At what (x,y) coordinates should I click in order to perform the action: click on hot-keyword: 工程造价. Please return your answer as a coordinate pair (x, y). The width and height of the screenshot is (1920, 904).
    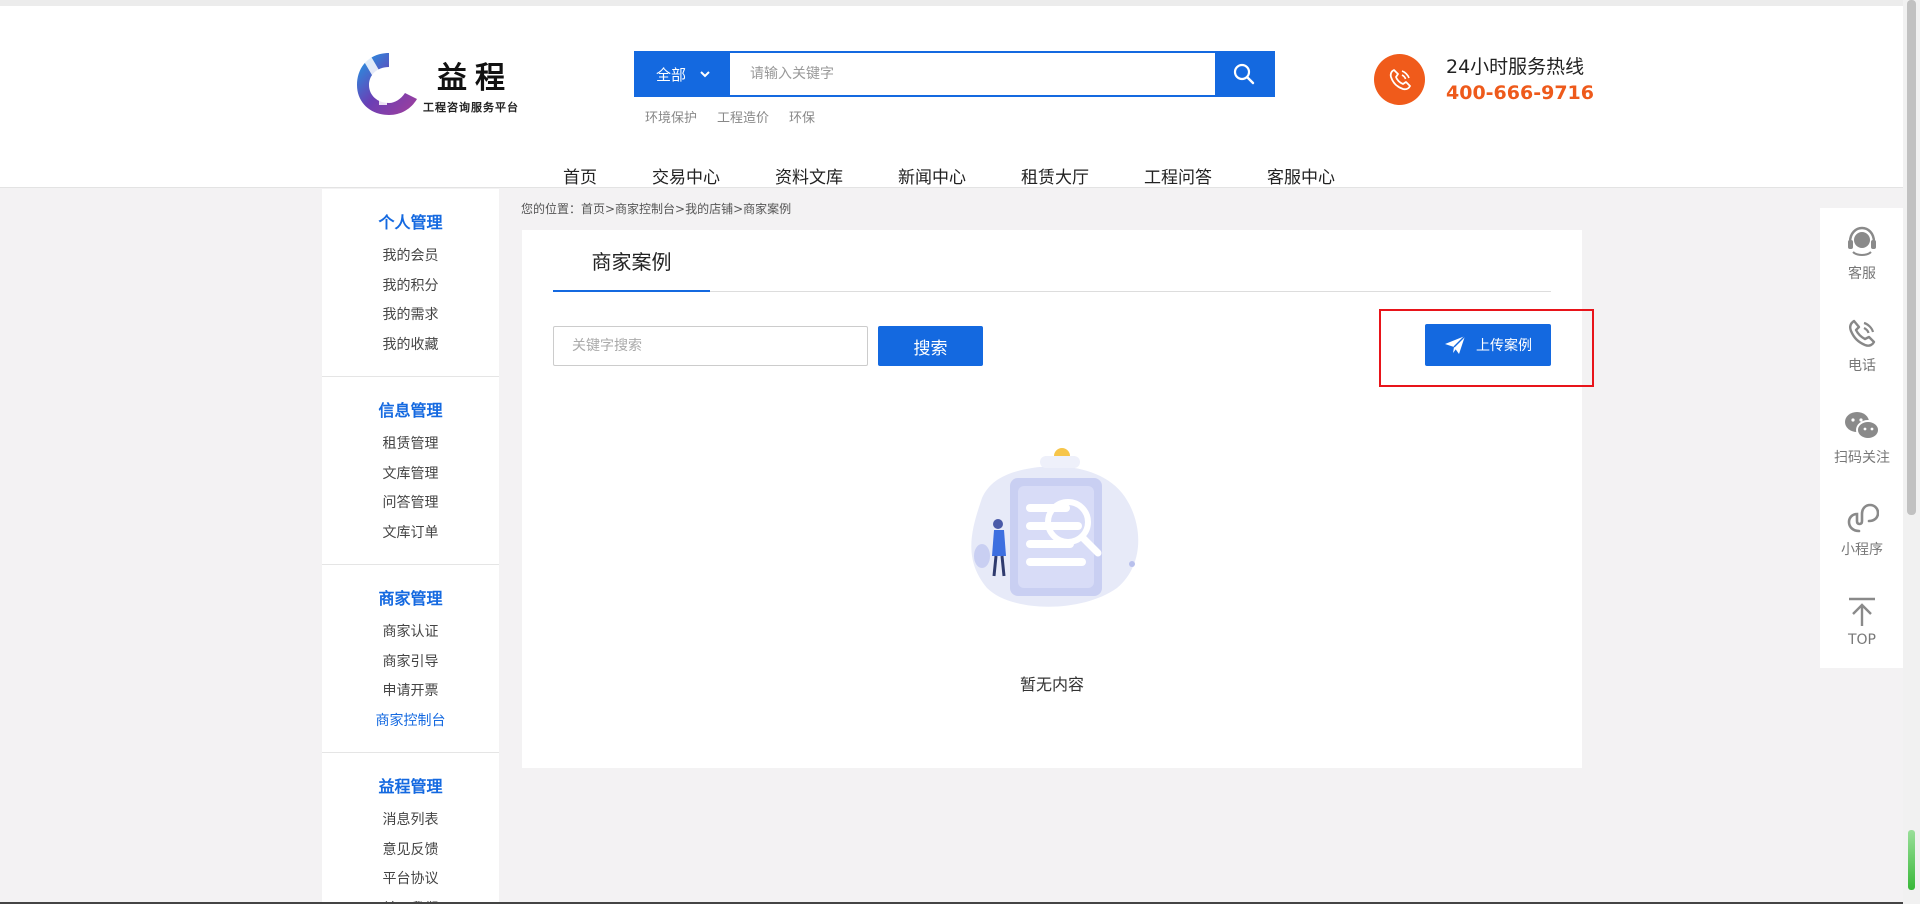
    Looking at the image, I should click on (743, 116).